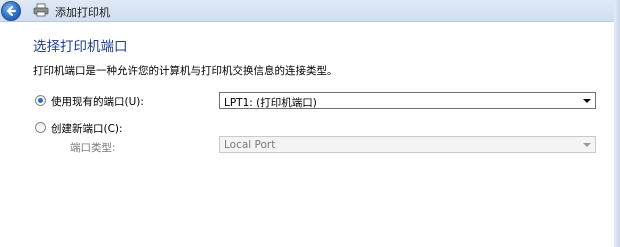  What do you see at coordinates (310, 11) in the screenshot?
I see `title-bar: 添加打印机` at bounding box center [310, 11].